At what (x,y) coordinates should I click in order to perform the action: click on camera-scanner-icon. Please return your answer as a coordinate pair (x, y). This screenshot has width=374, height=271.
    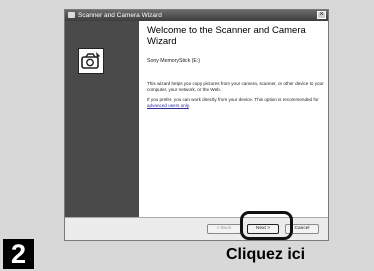
    Looking at the image, I should click on (90, 60).